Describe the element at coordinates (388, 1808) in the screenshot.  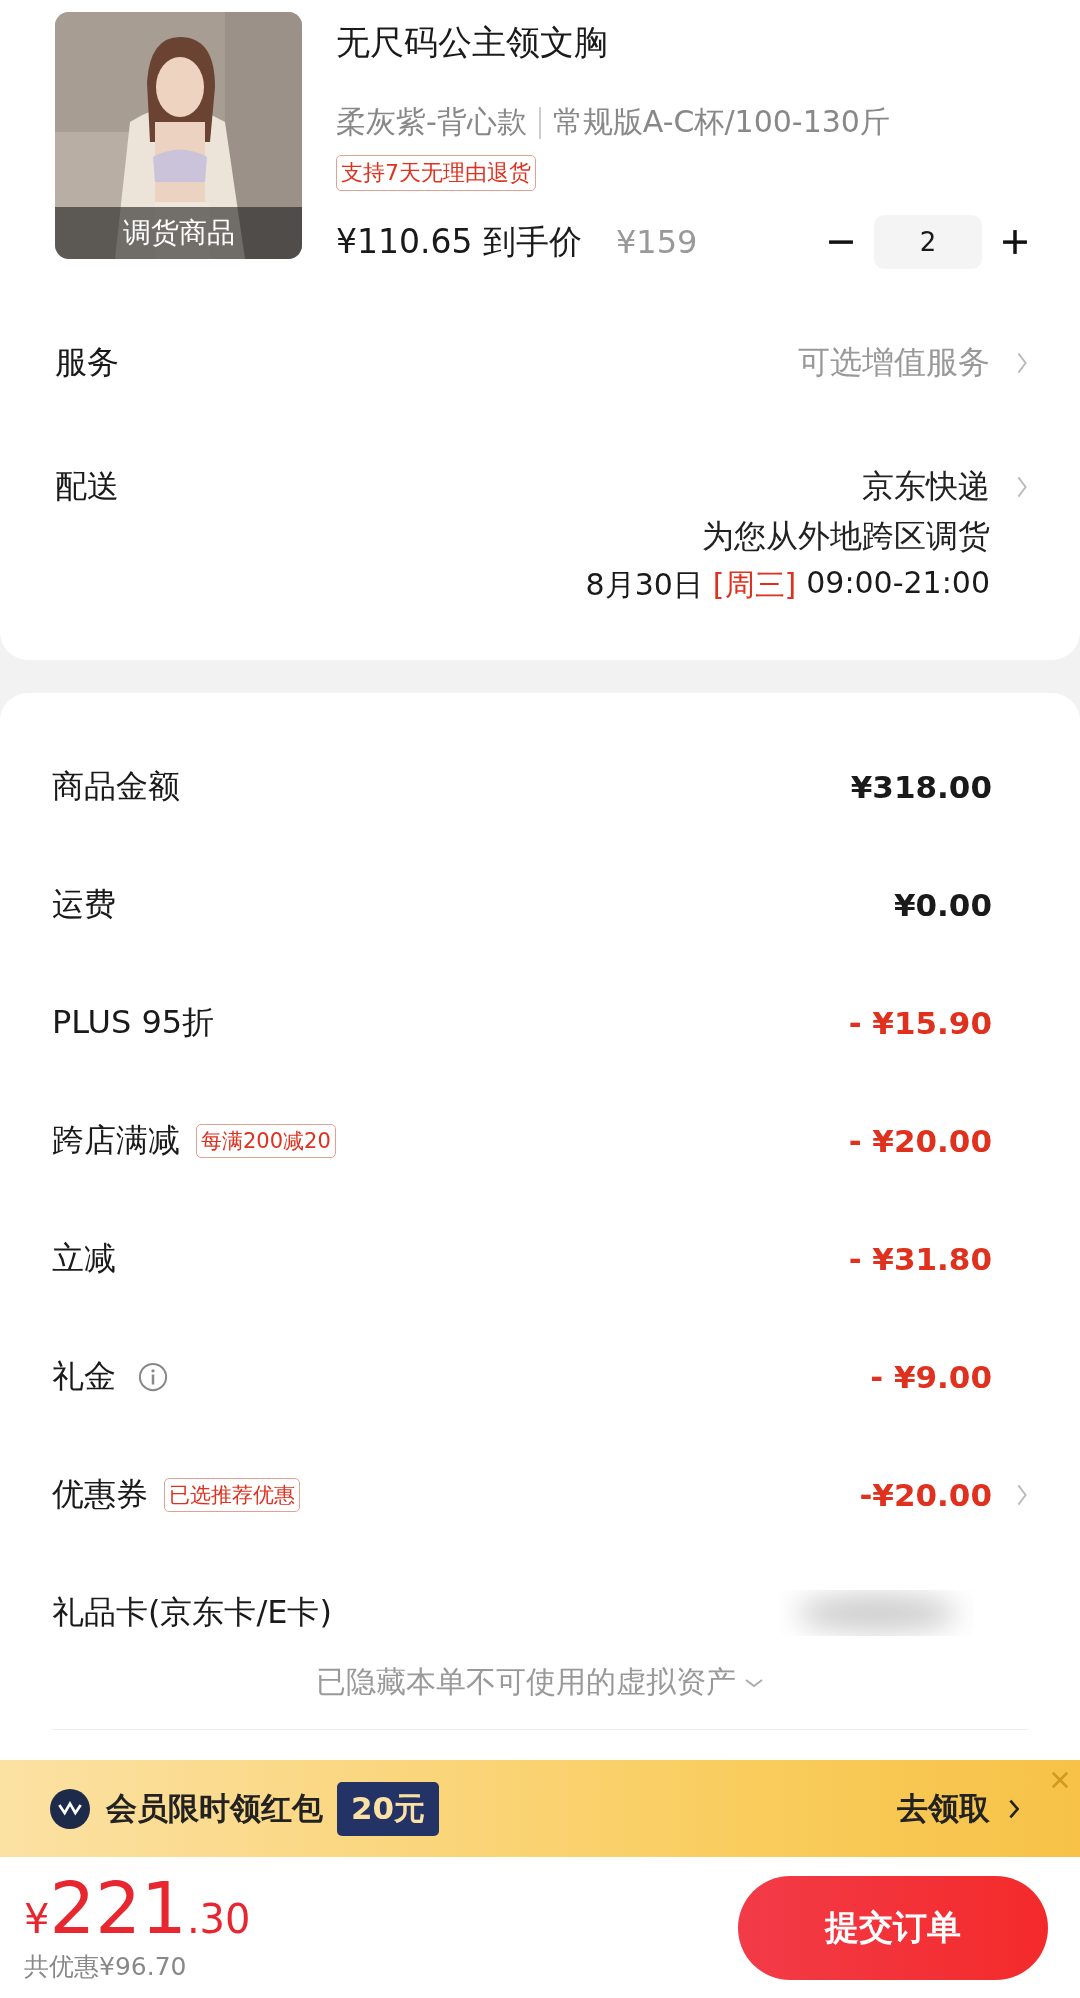
I see `banner-amount: 20元` at that location.